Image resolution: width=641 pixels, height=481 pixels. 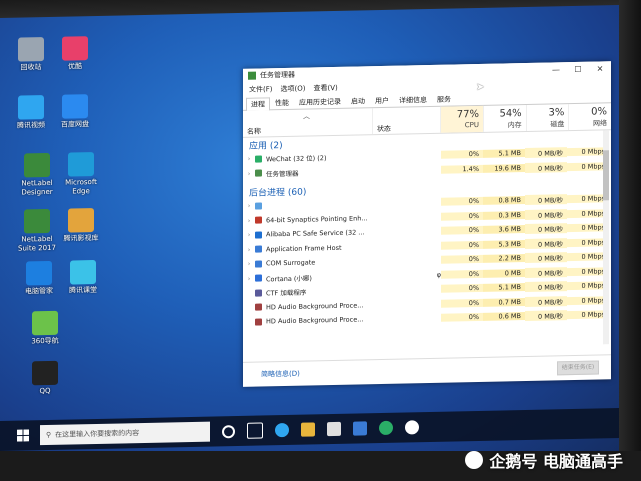 I want to click on wechat-icon, so click(x=386, y=428).